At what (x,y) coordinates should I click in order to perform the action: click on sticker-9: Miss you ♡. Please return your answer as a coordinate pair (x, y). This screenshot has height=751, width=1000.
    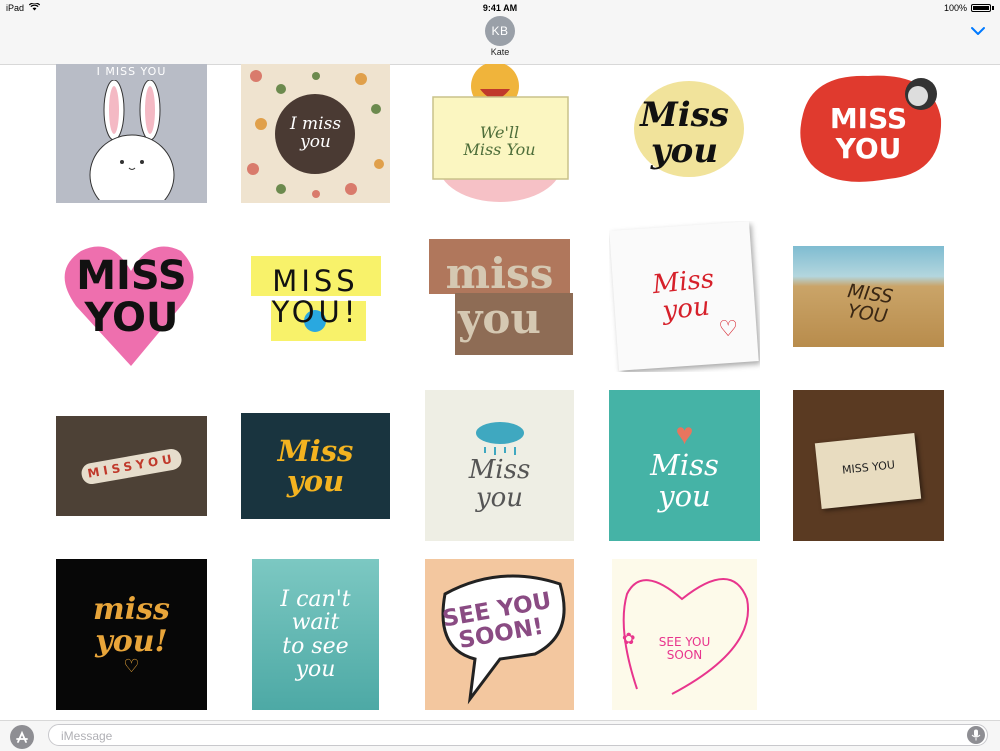
    Looking at the image, I should click on (684, 296).